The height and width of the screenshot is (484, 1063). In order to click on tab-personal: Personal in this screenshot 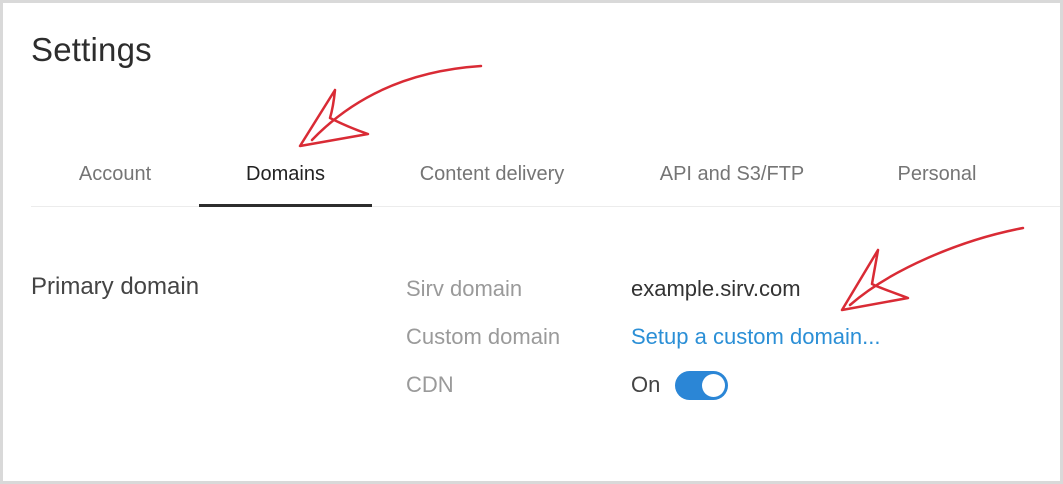, I will do `click(937, 180)`.